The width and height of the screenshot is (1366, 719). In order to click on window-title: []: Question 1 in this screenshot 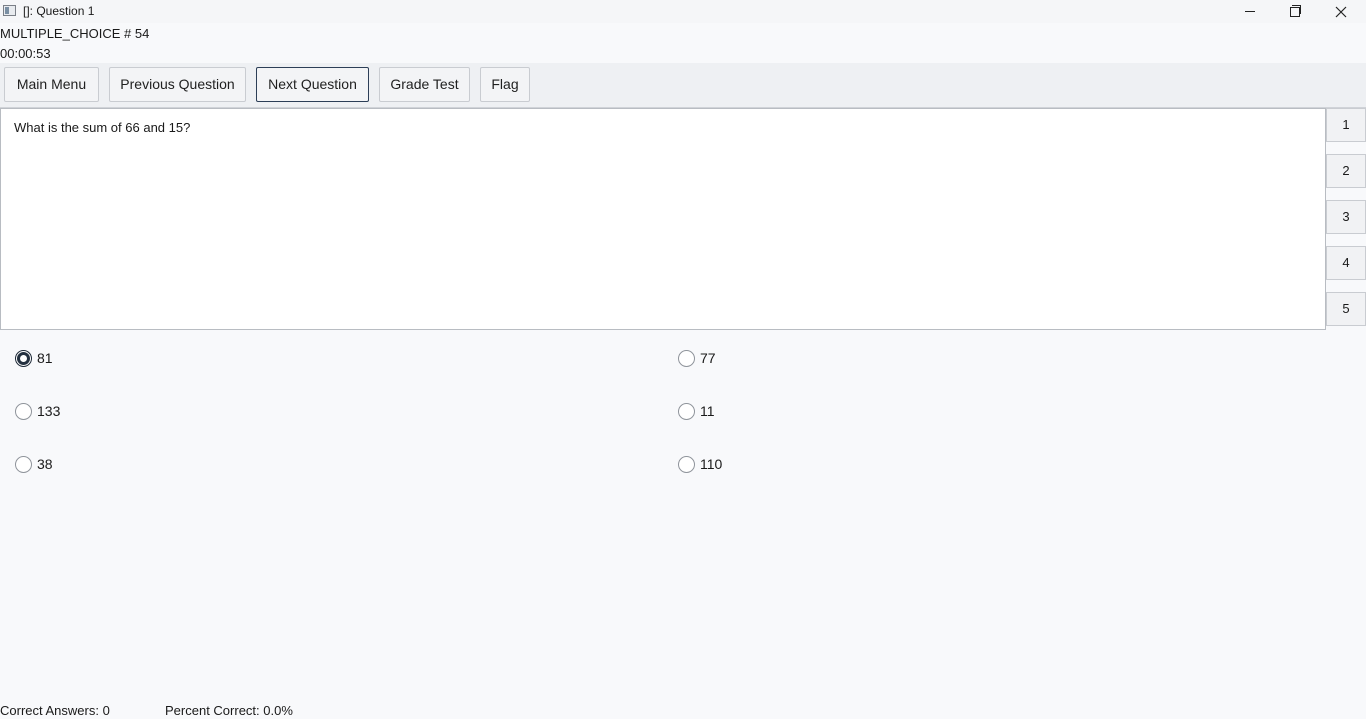, I will do `click(59, 11)`.